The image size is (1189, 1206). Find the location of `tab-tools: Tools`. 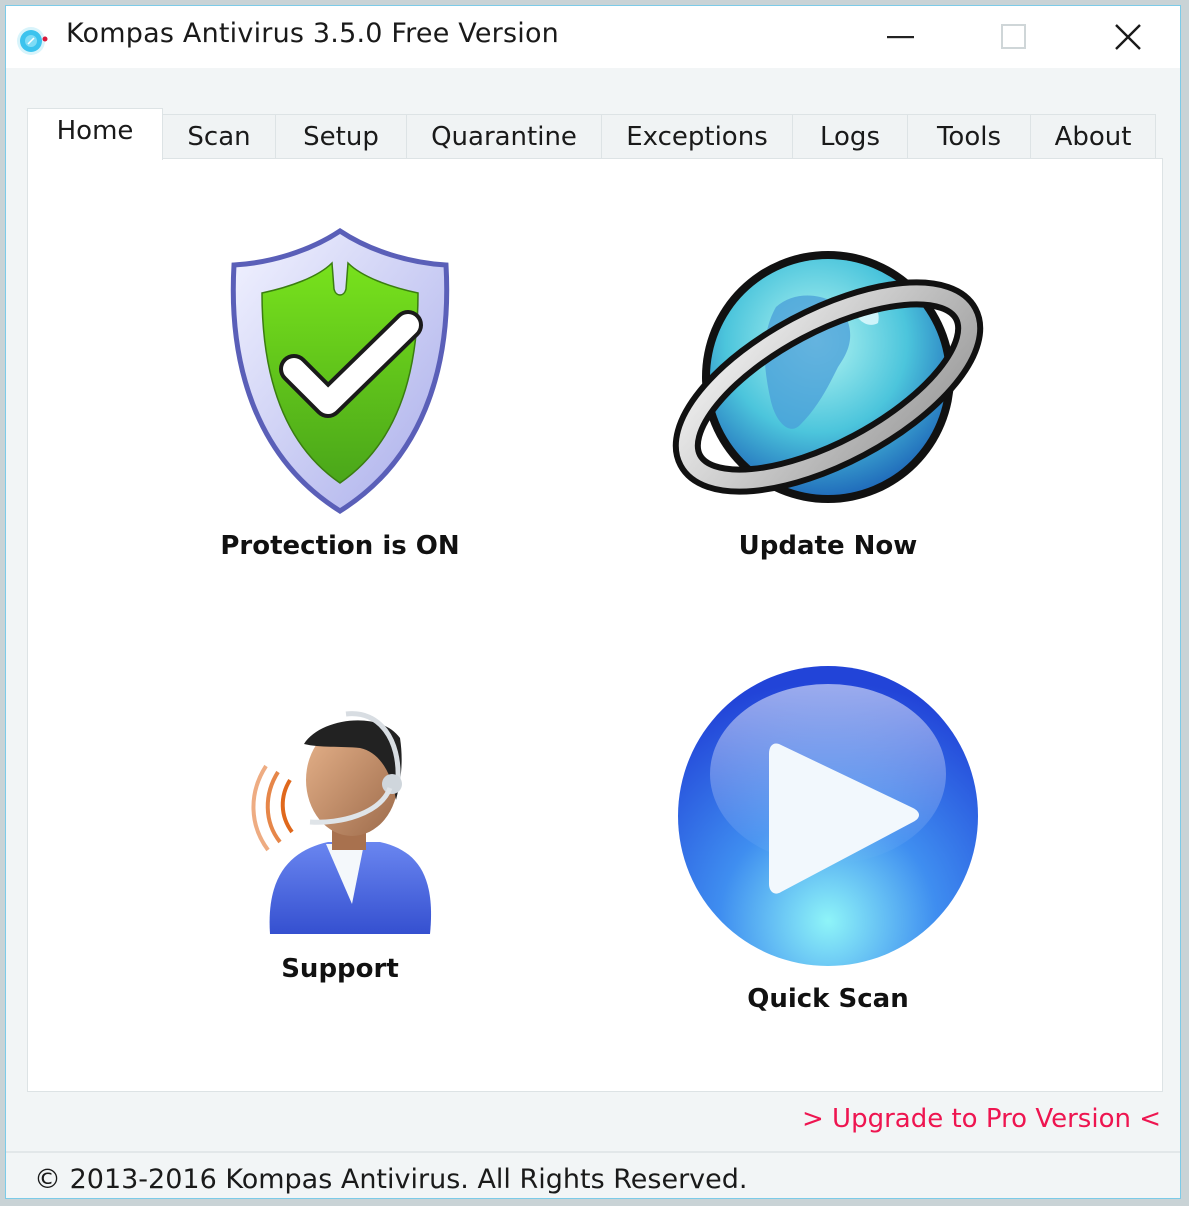

tab-tools: Tools is located at coordinates (969, 136).